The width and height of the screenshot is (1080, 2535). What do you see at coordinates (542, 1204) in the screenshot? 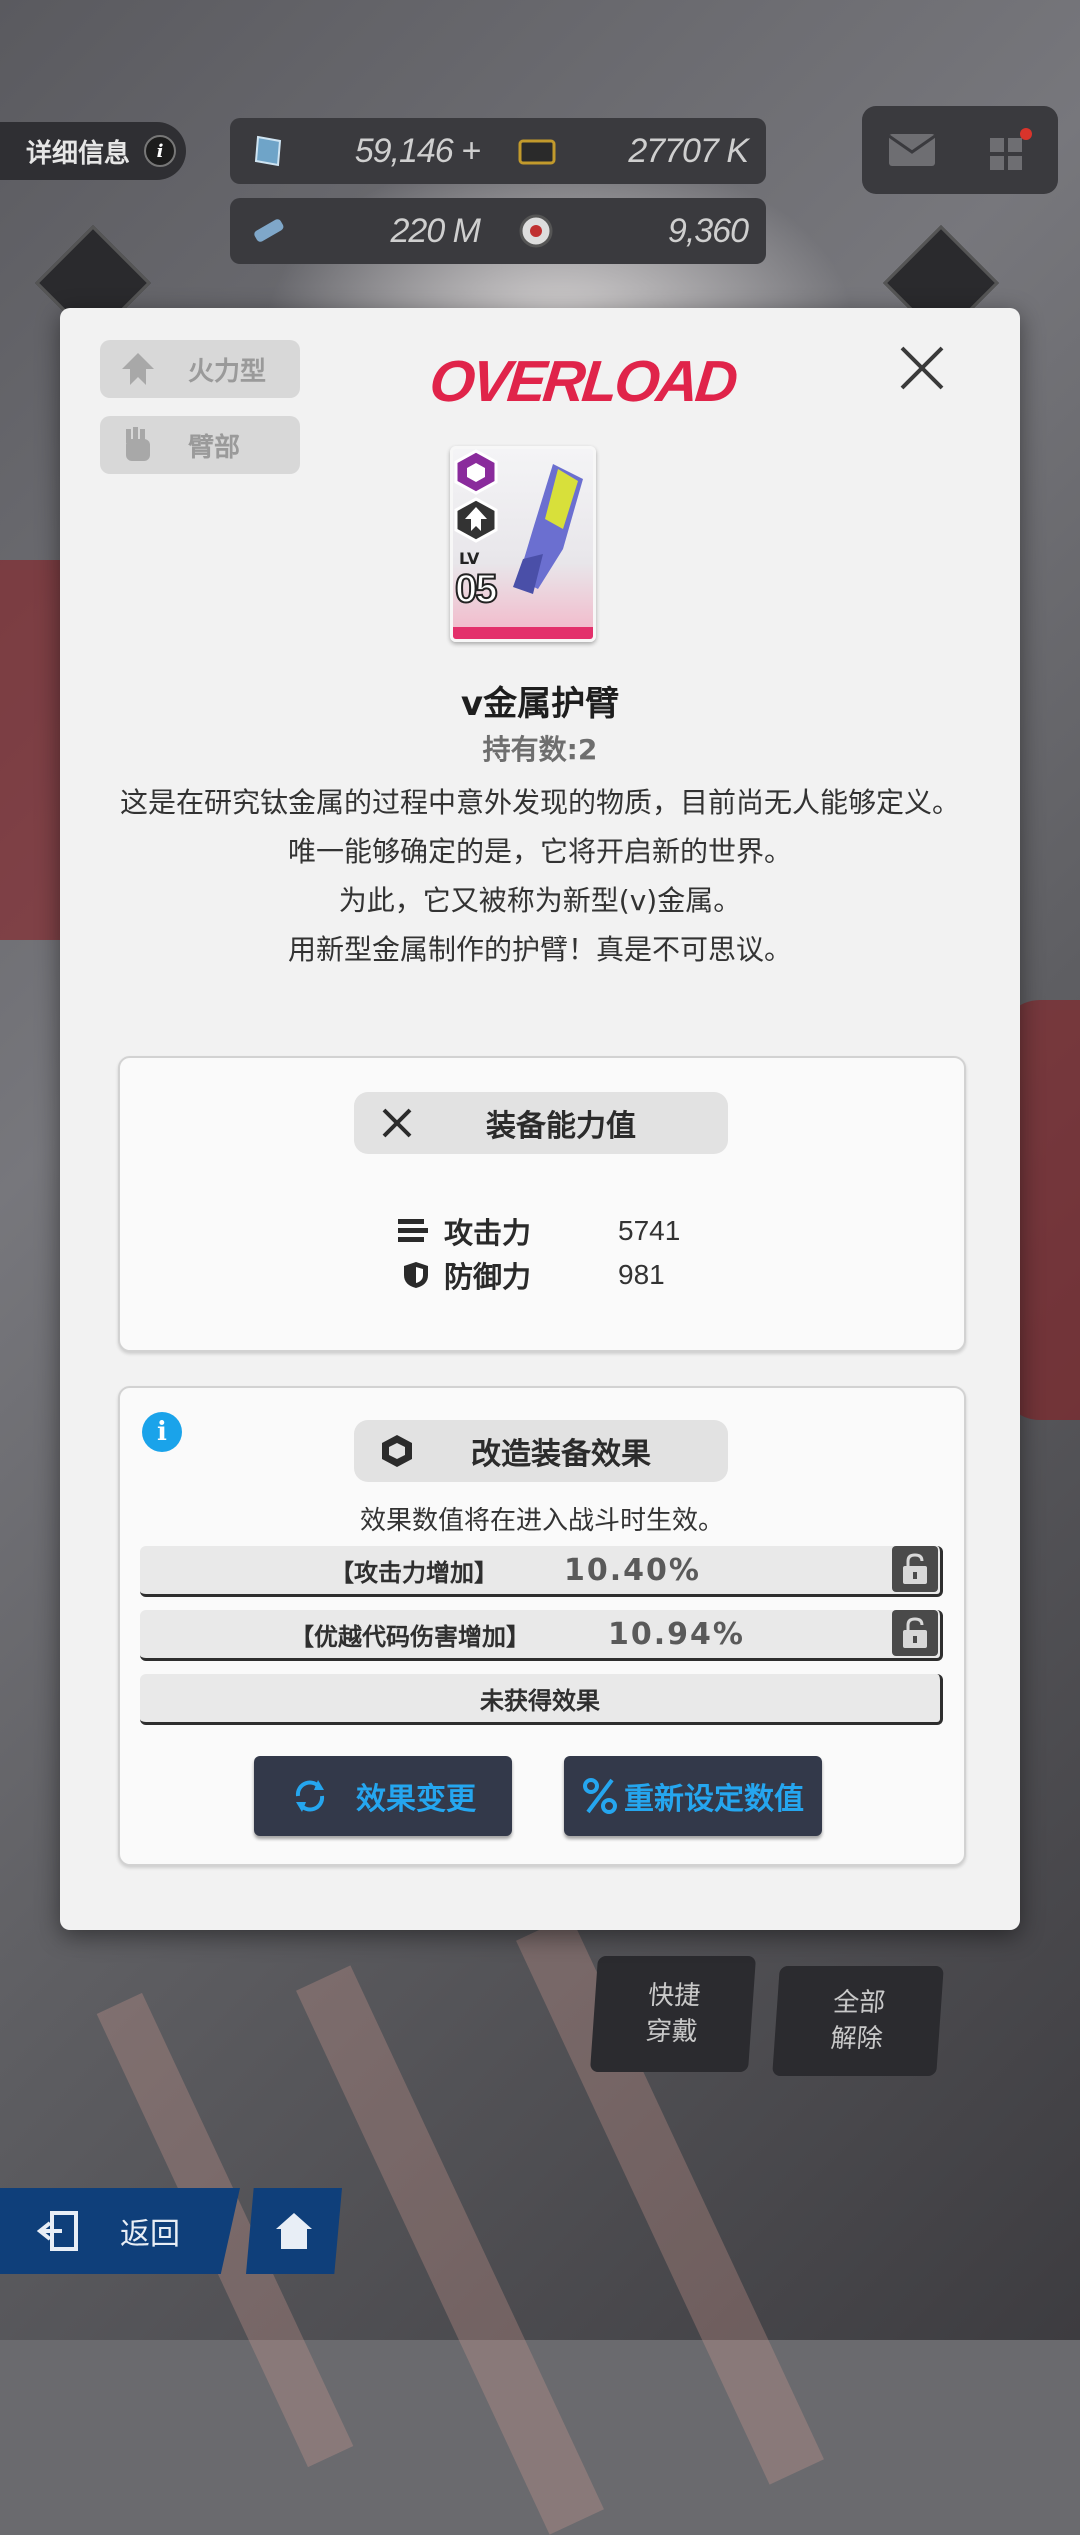
I see `stats-panel: 装备能力值 攻击力 5741 防御力 981` at bounding box center [542, 1204].